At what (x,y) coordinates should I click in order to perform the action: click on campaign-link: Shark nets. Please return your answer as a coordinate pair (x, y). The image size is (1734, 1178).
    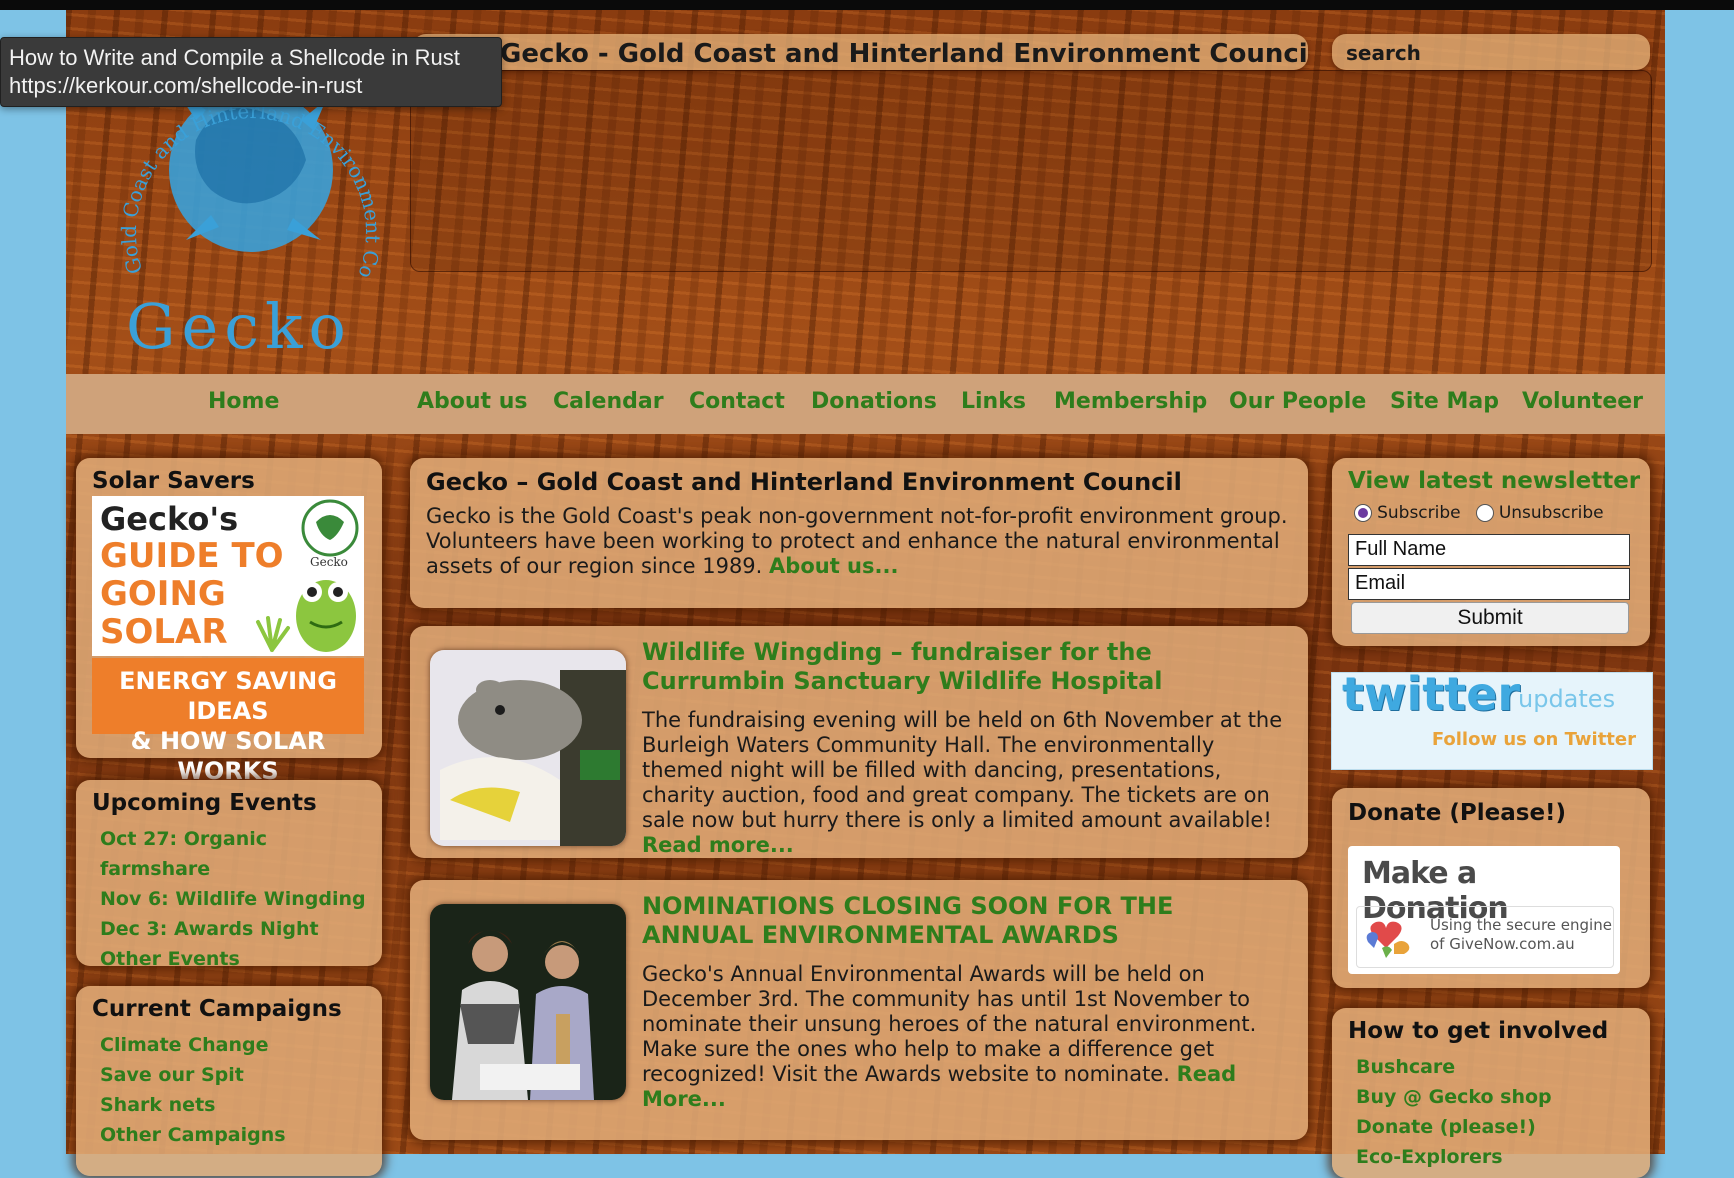
    Looking at the image, I should click on (193, 1105).